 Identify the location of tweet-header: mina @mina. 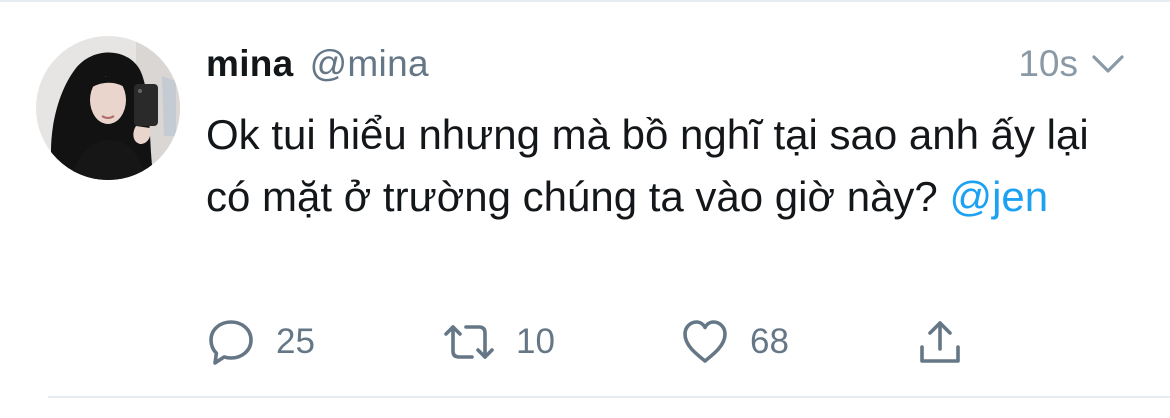
(317, 64).